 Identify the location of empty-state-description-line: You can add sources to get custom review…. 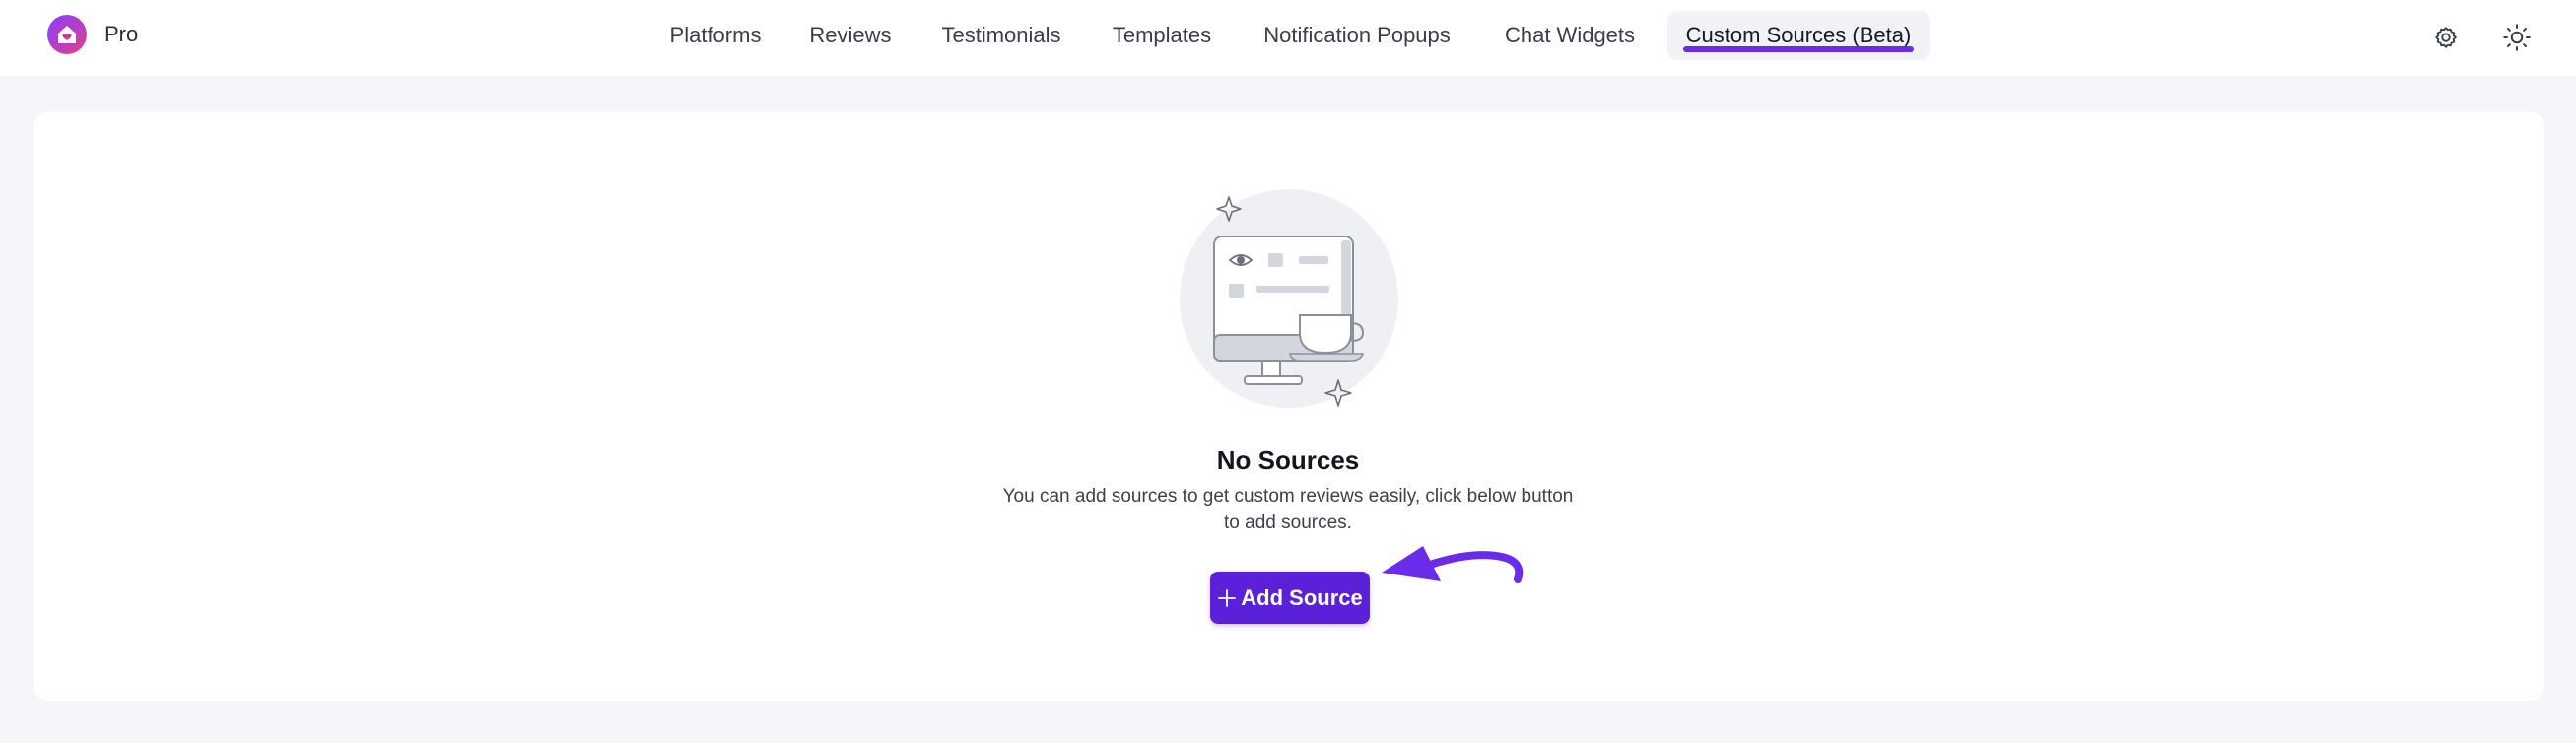
(1288, 496).